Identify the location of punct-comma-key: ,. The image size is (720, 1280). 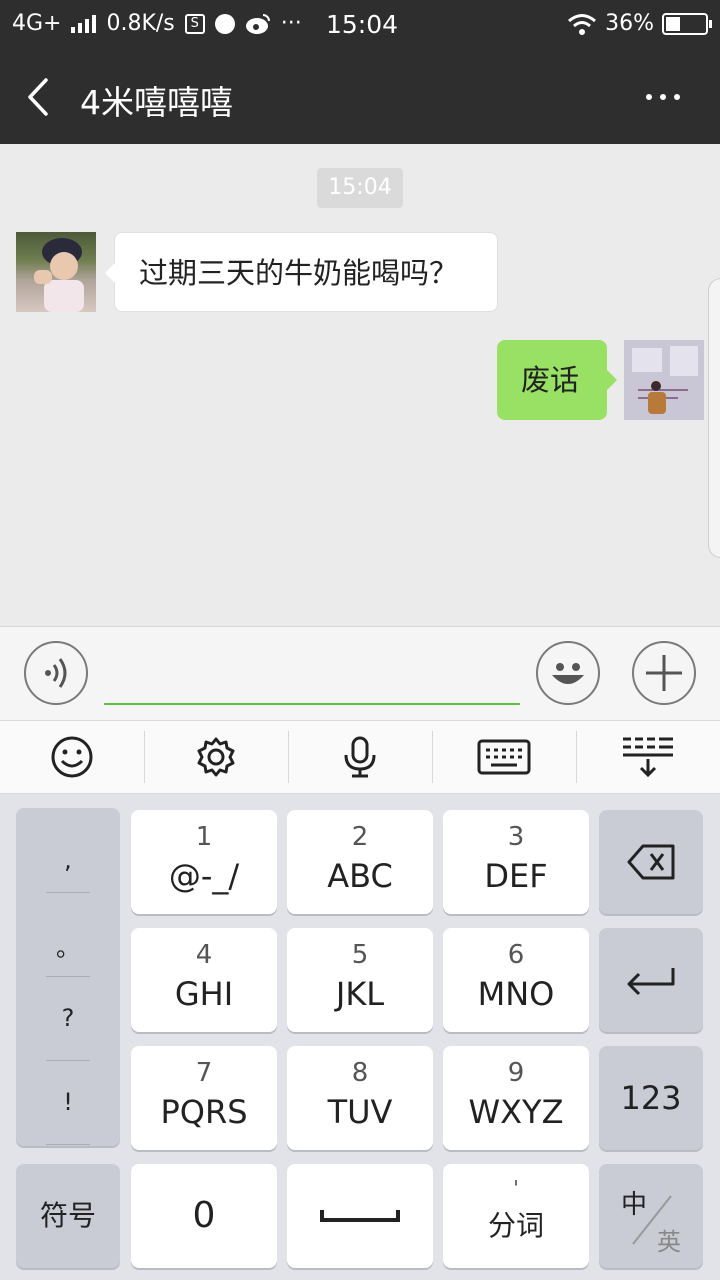
(68, 860).